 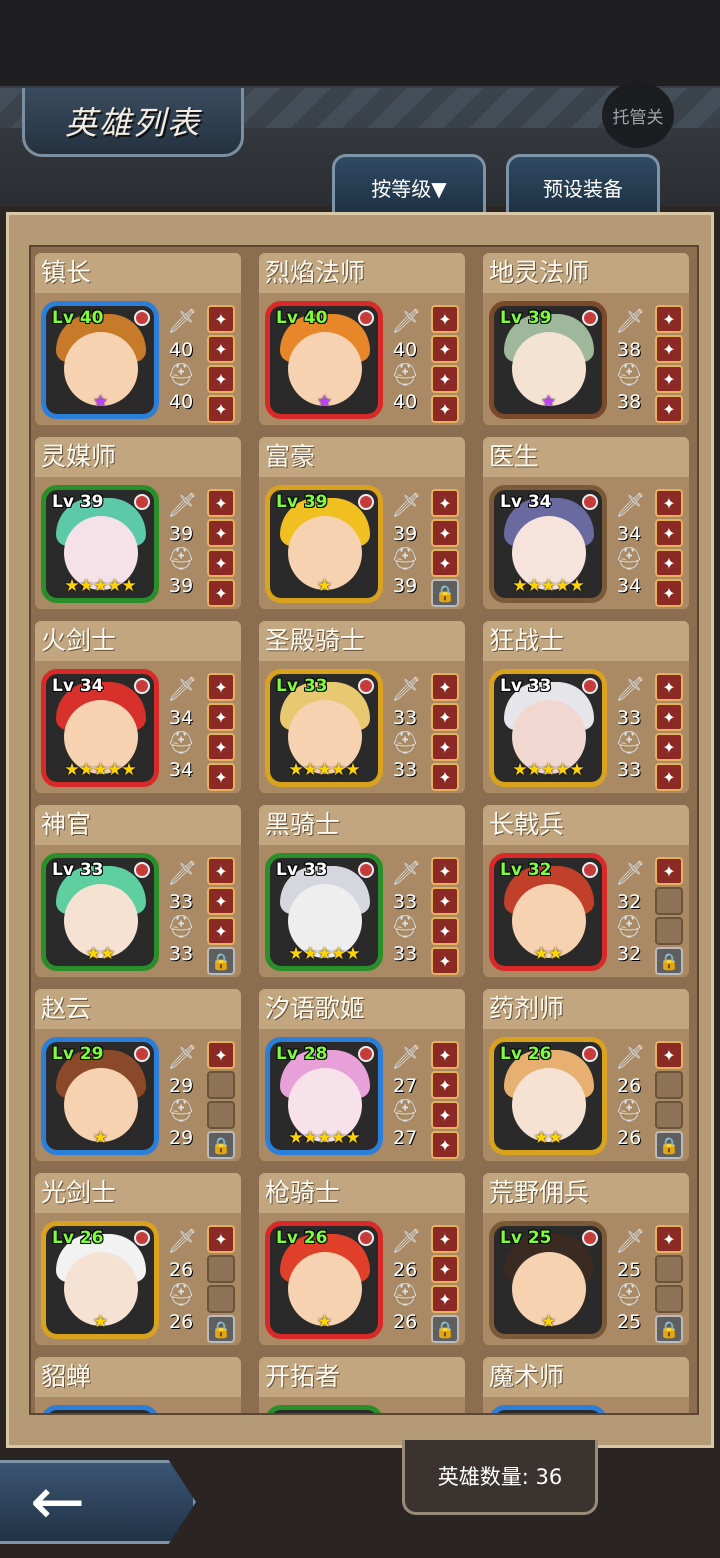 I want to click on hero-portrait: Lv 32 ★★, so click(x=548, y=912).